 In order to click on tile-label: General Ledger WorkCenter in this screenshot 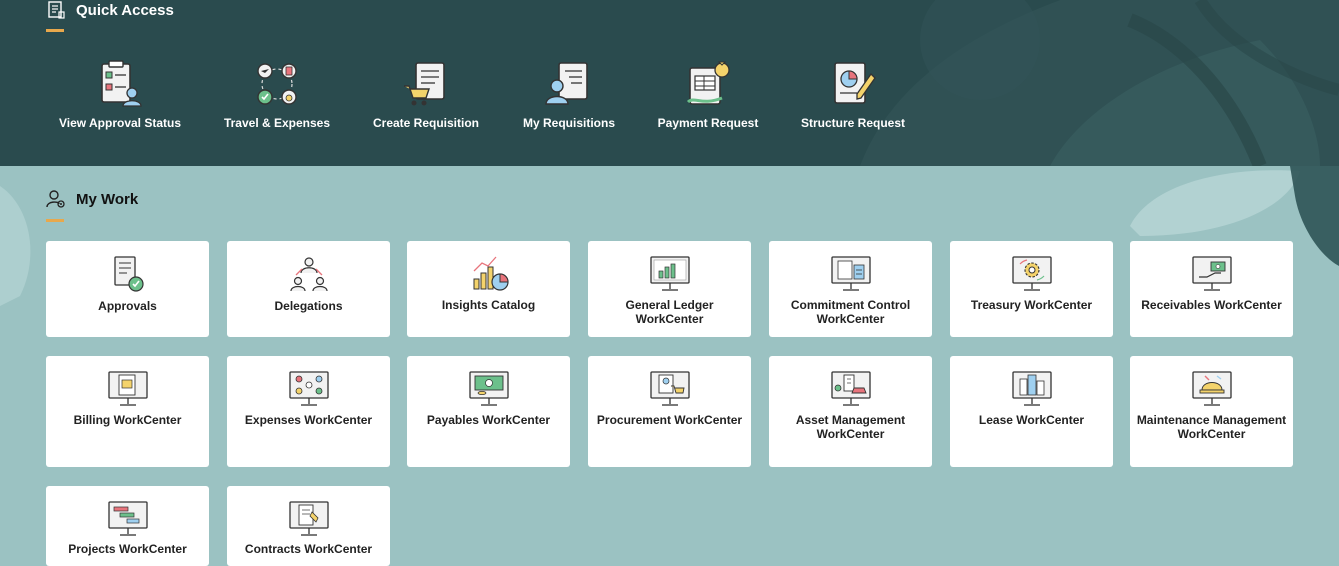, I will do `click(669, 312)`.